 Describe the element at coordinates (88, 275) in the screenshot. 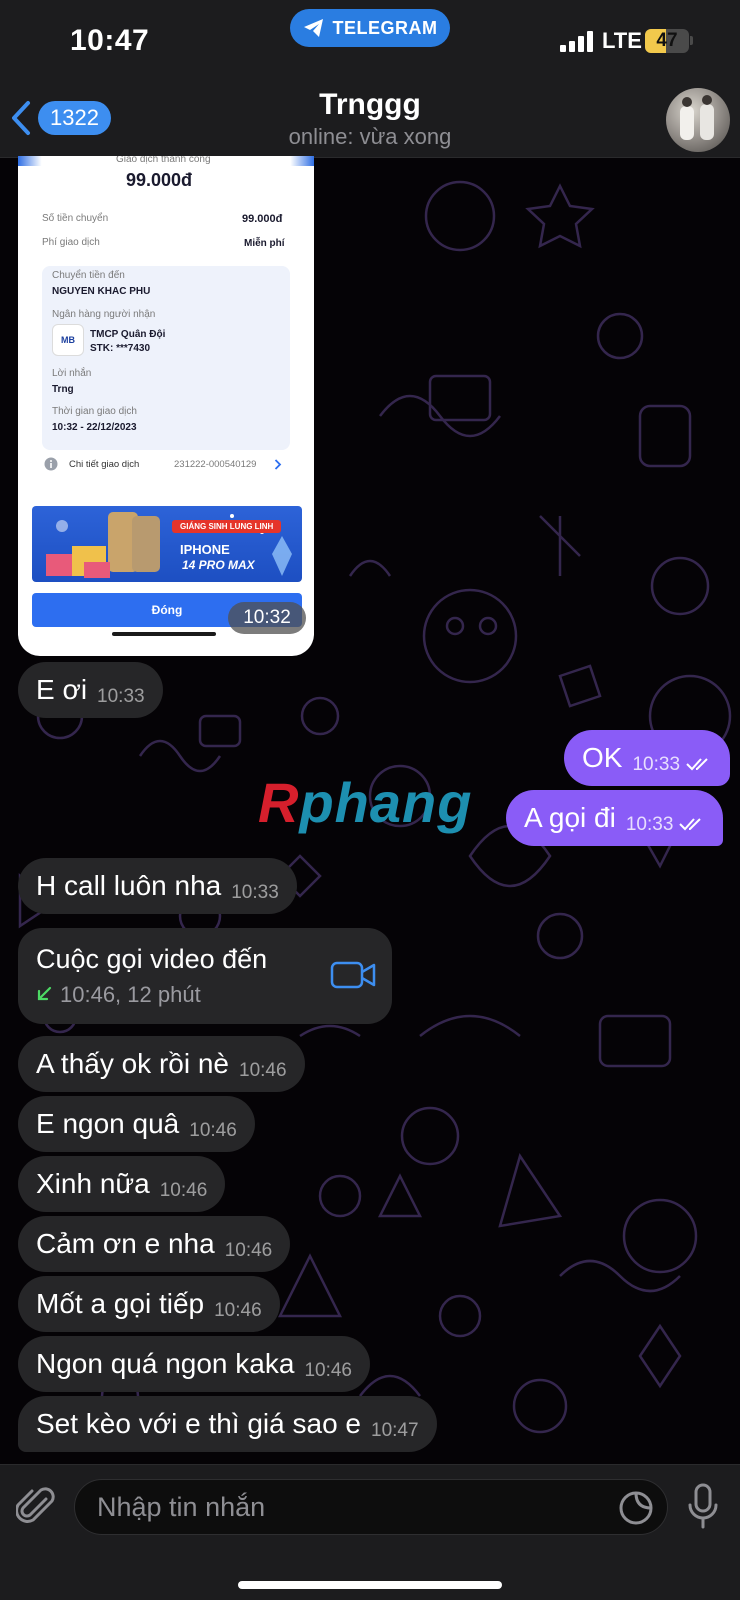

I see `to-label: Chuyển tiền đến` at that location.